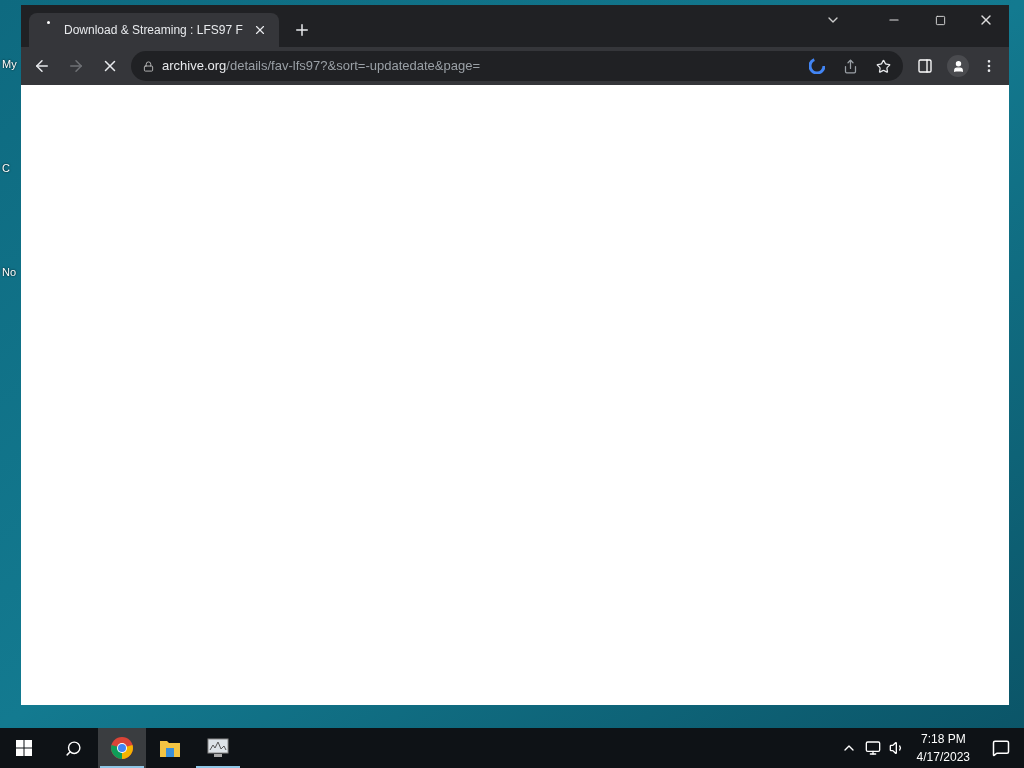 This screenshot has width=1024, height=768. I want to click on windows-logo-icon, so click(24, 748).